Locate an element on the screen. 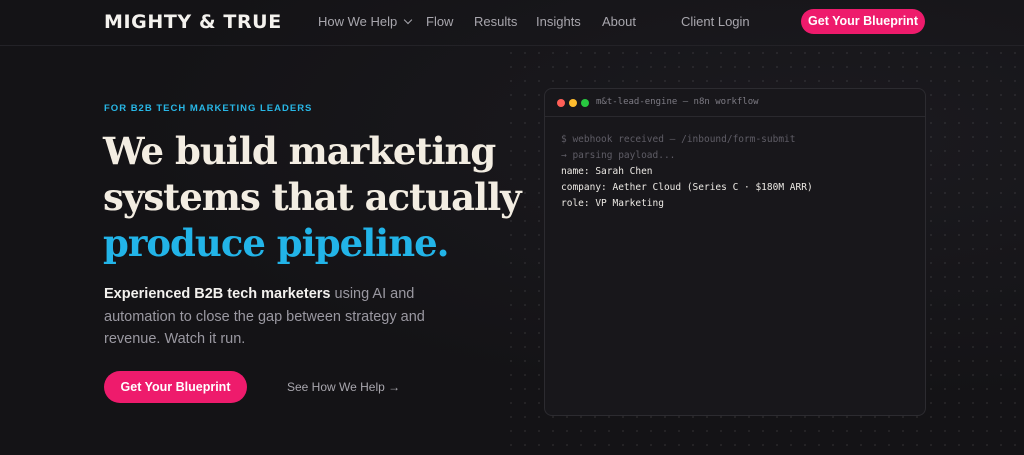 The width and height of the screenshot is (1024, 455). headline-accent: produce pipeline. is located at coordinates (276, 243).